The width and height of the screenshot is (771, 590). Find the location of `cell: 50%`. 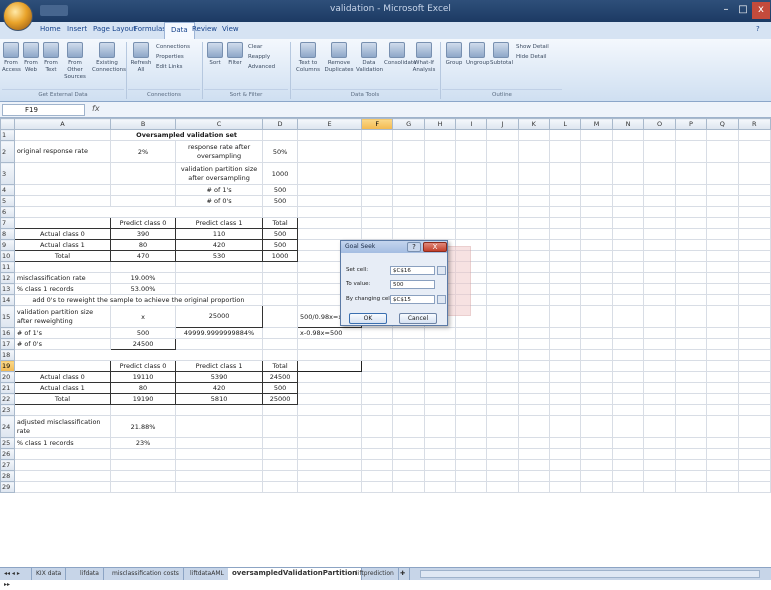

cell: 50% is located at coordinates (280, 151).